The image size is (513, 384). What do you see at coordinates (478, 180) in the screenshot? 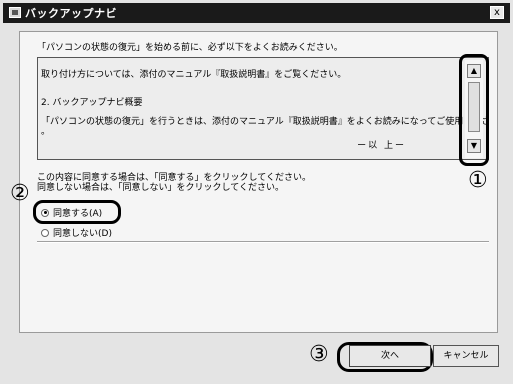
I see `callout-number-one: ①` at bounding box center [478, 180].